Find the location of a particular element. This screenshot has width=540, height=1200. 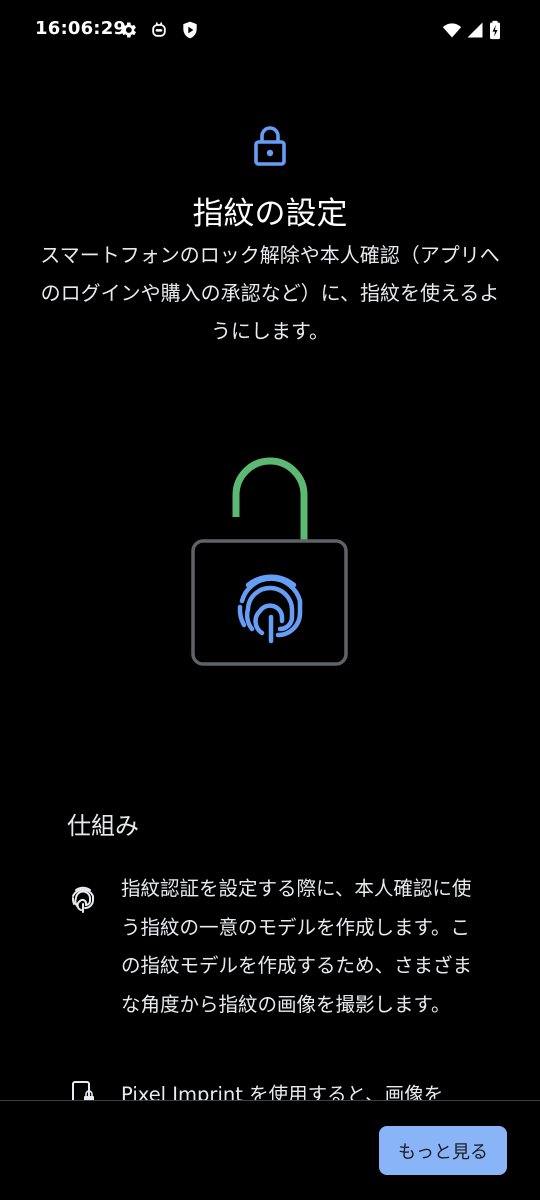

phone-lock-icon is located at coordinates (83, 1090).